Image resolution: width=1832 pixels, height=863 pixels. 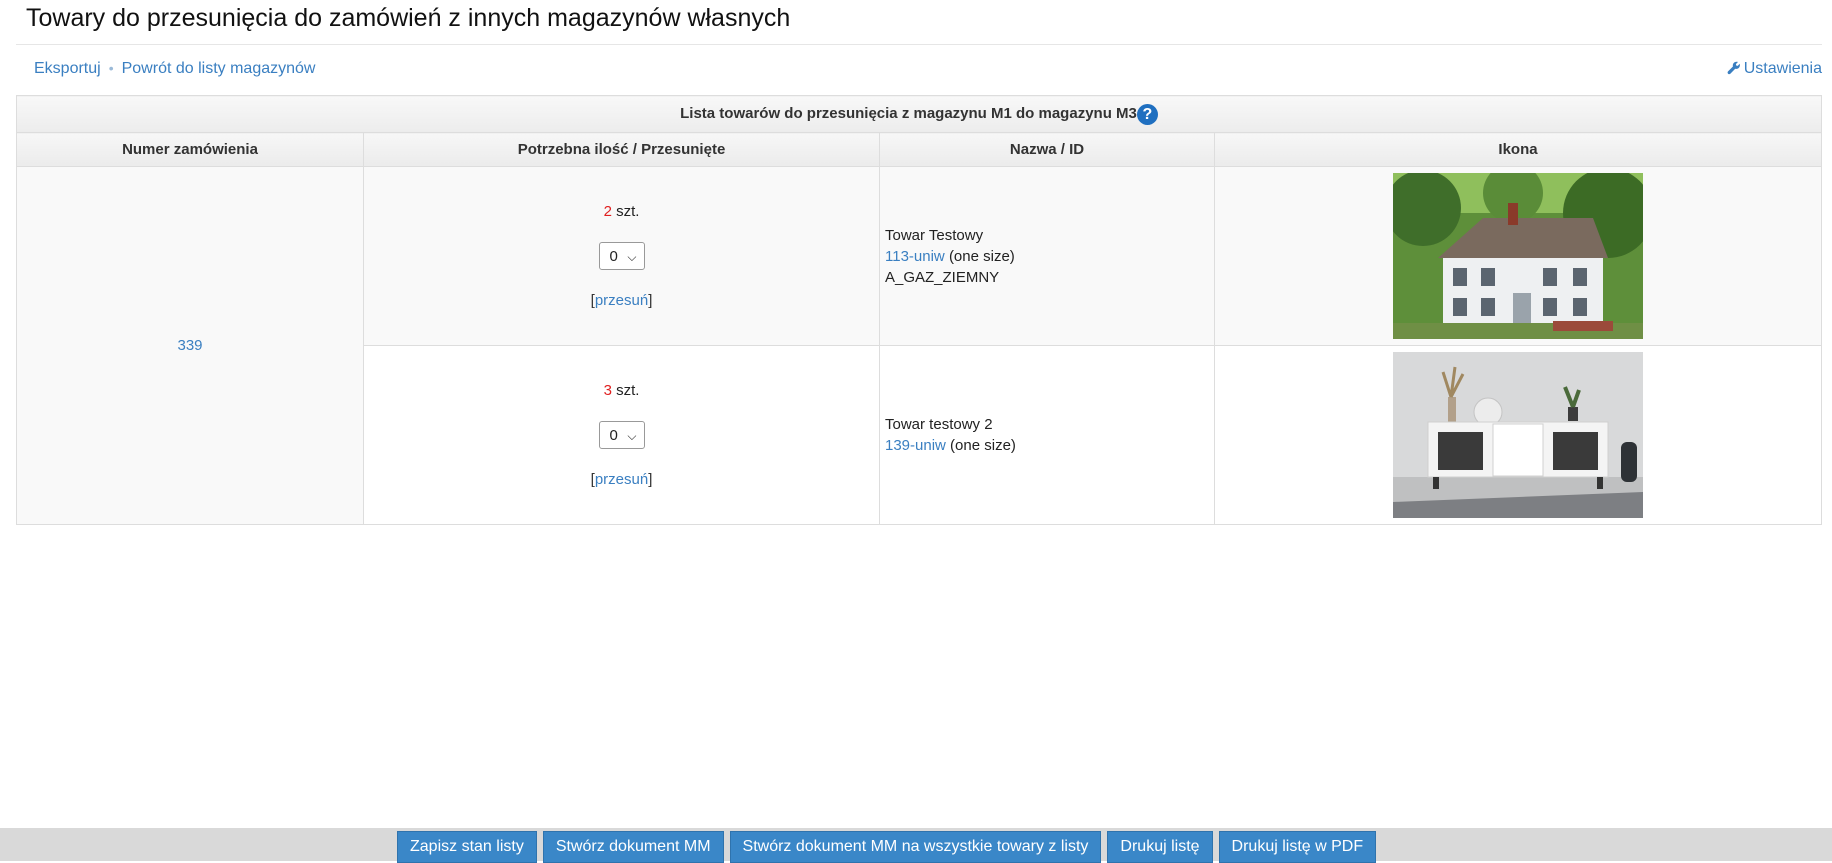 I want to click on title-divider, so click(x=919, y=44).